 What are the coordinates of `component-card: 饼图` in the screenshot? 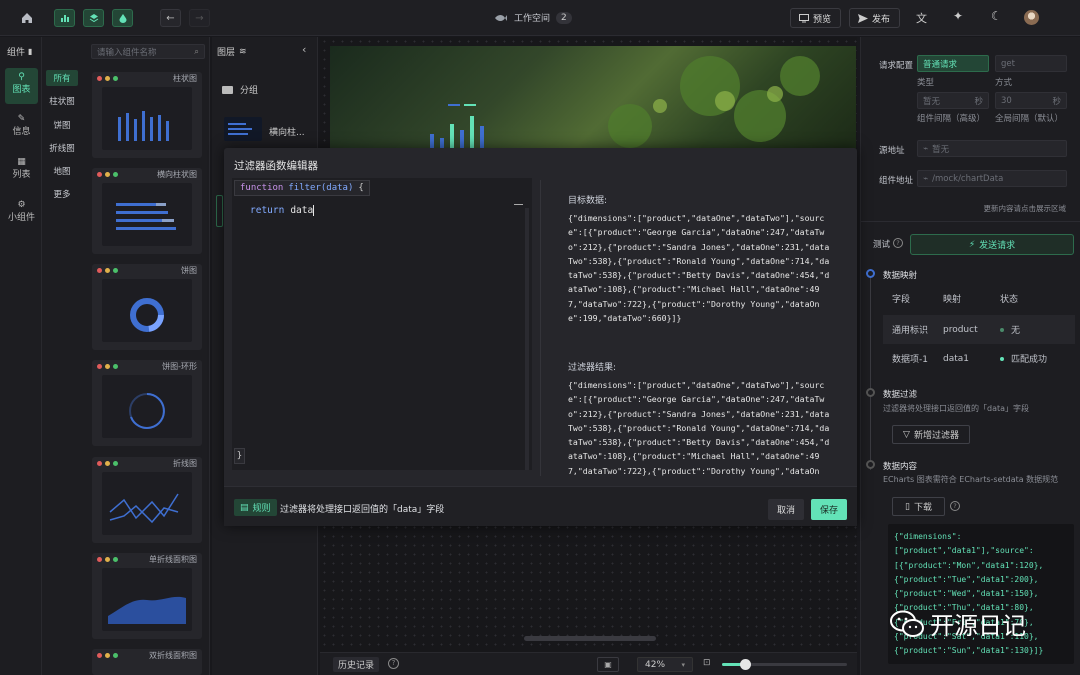 It's located at (147, 307).